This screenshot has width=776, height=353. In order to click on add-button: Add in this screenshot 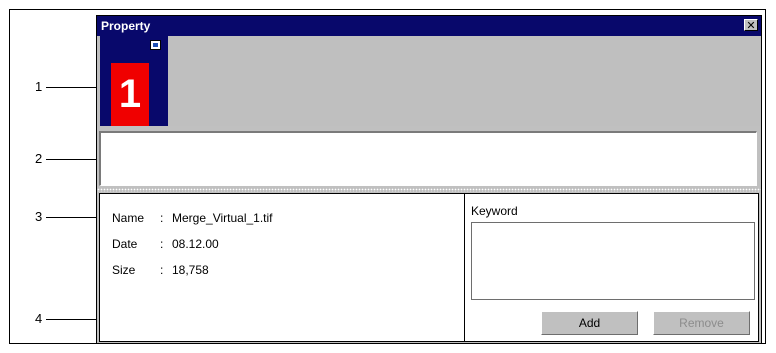, I will do `click(589, 323)`.